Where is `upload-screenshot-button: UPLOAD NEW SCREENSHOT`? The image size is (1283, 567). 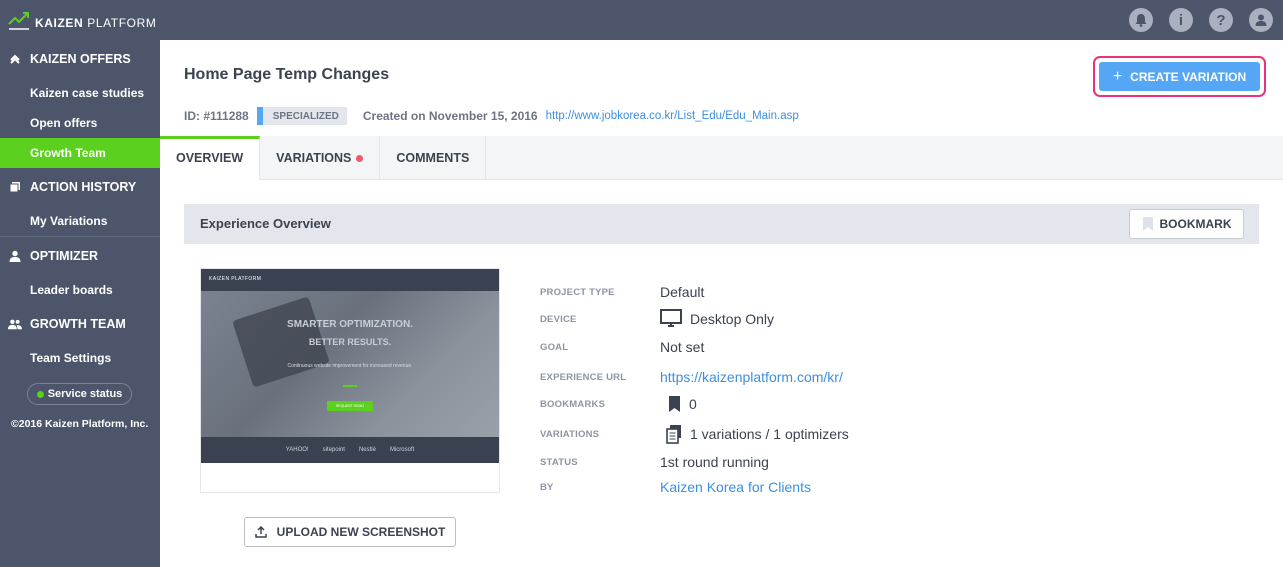 upload-screenshot-button: UPLOAD NEW SCREENSHOT is located at coordinates (350, 532).